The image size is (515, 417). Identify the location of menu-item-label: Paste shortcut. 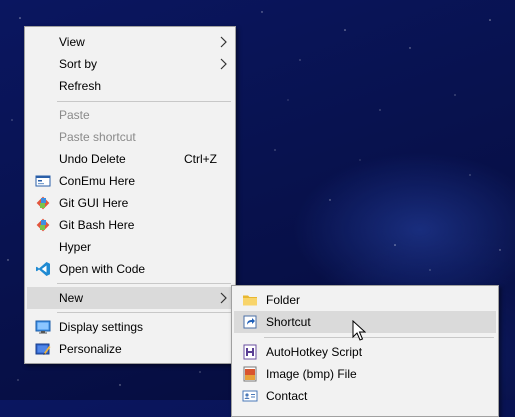
(97, 137).